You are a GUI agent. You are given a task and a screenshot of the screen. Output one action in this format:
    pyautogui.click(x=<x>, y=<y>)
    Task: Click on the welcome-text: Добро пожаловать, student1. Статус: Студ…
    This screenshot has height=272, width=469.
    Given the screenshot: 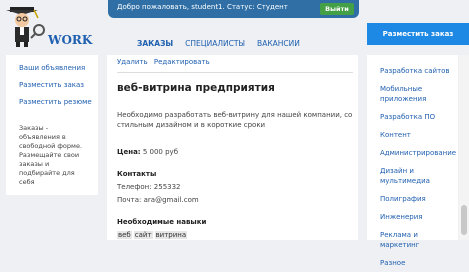 What is the action you would take?
    pyautogui.click(x=202, y=7)
    